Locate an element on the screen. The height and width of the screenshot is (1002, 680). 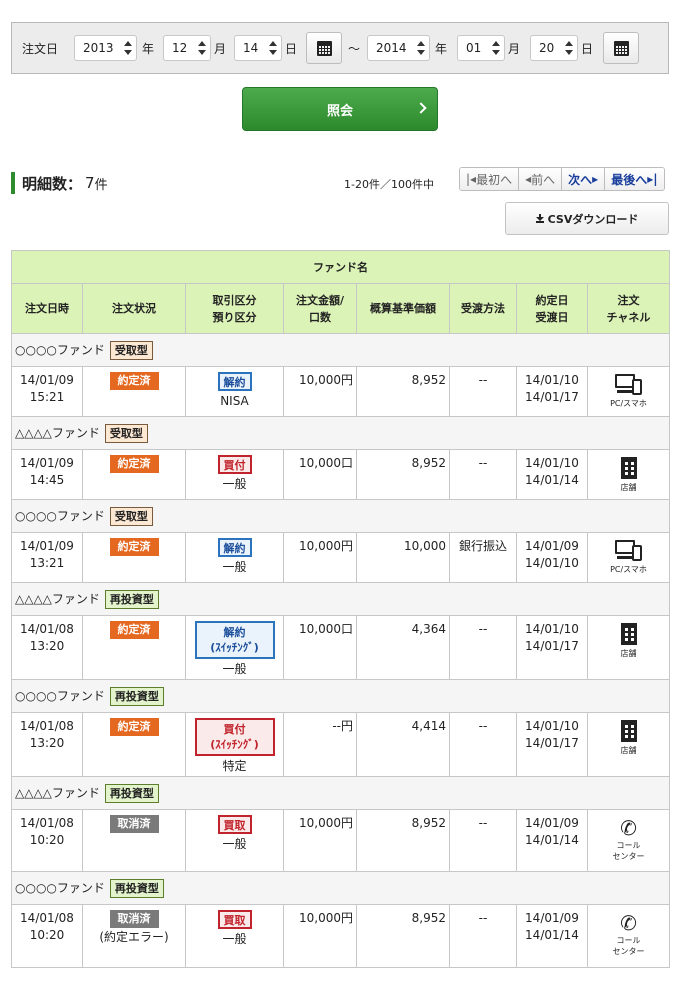
trade-type-badge: 買付 (ｽｲｯﾁﾝｸﾞ) is located at coordinates (234, 737).